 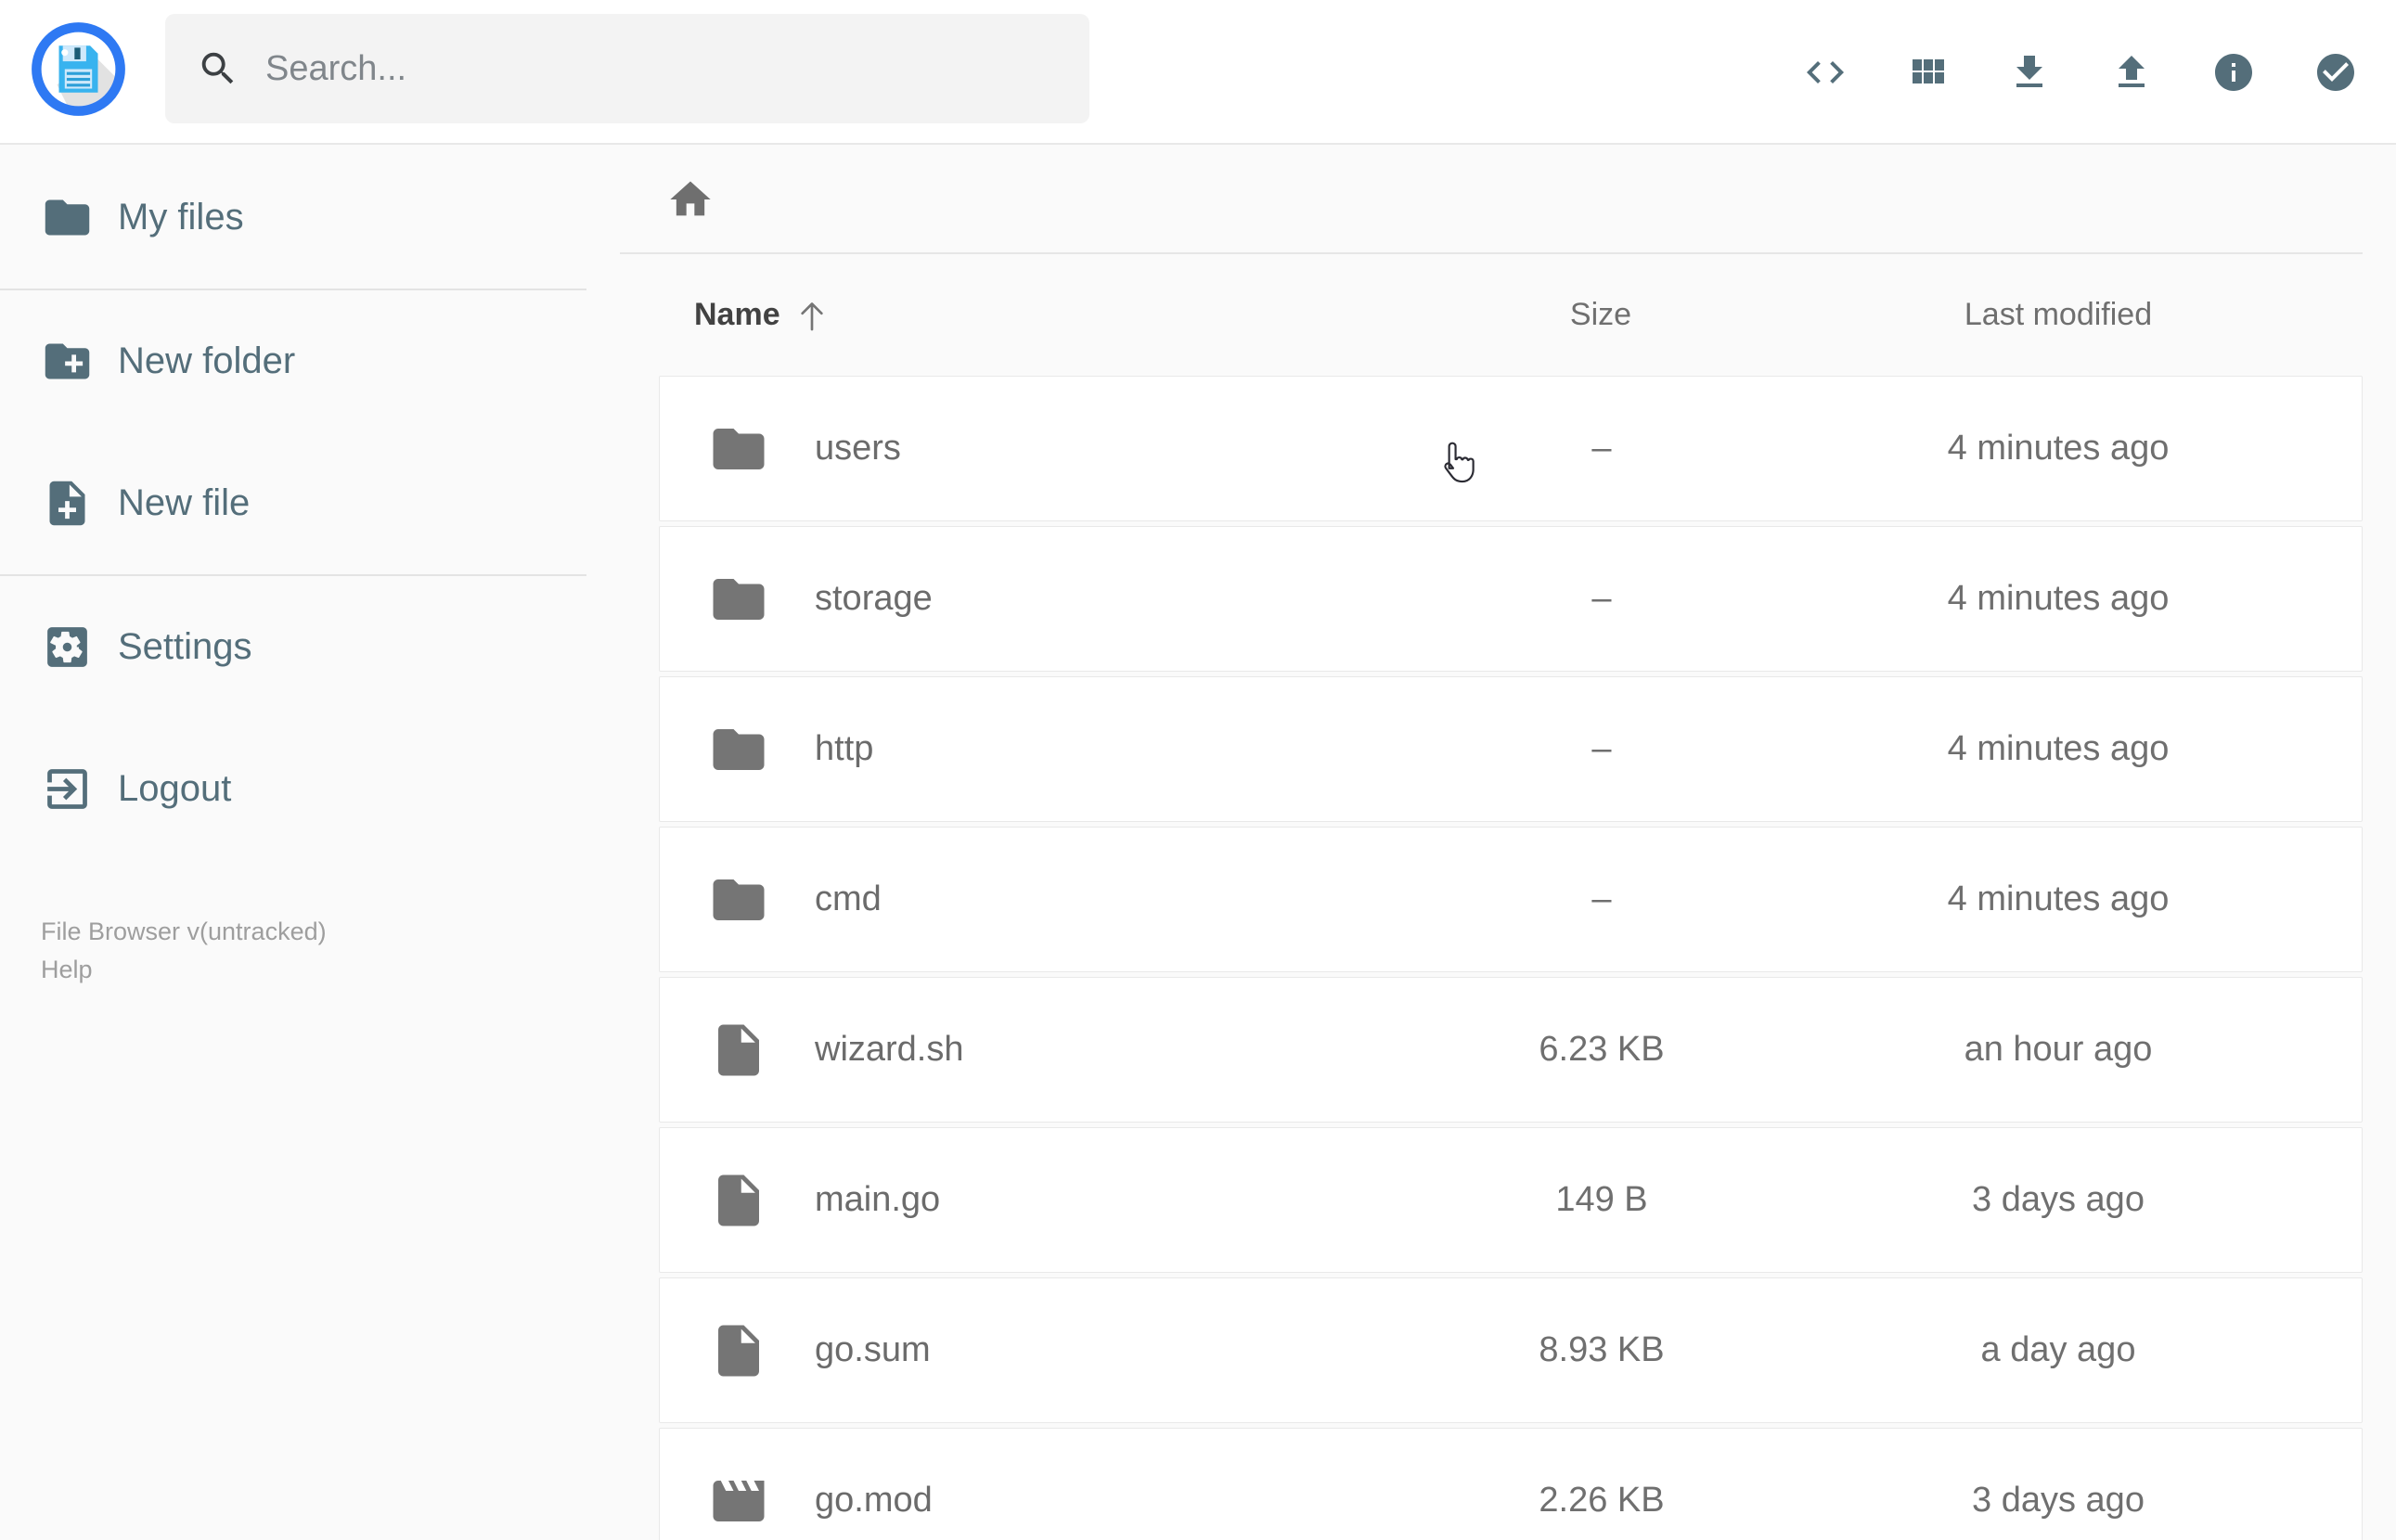 I want to click on file-row: wizard.sh 6.23 KB an hour ago, so click(x=1511, y=1050).